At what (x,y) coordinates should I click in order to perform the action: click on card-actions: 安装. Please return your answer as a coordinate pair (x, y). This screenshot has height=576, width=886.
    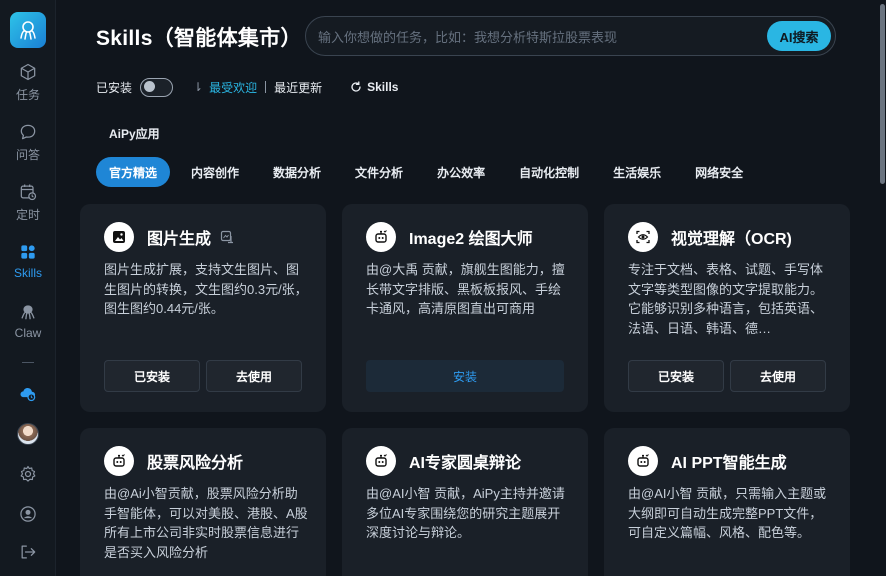
    Looking at the image, I should click on (465, 376).